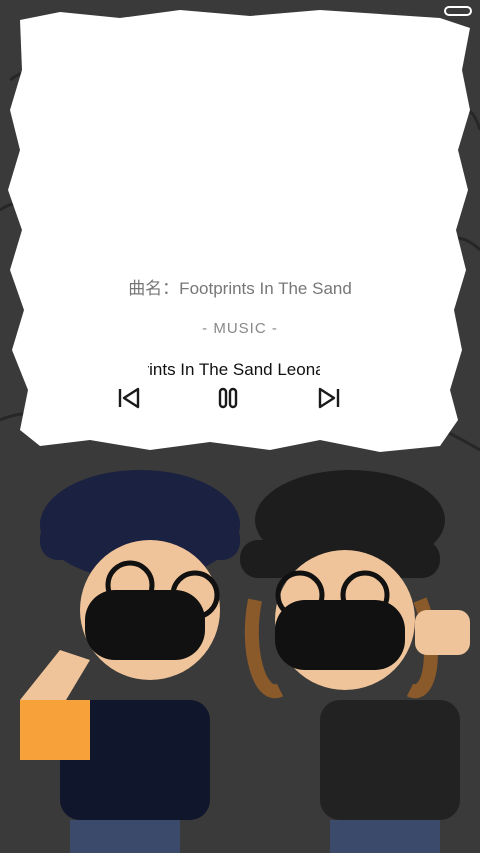 The image size is (480, 853). What do you see at coordinates (240, 328) in the screenshot?
I see `music-label: - MUSIC -` at bounding box center [240, 328].